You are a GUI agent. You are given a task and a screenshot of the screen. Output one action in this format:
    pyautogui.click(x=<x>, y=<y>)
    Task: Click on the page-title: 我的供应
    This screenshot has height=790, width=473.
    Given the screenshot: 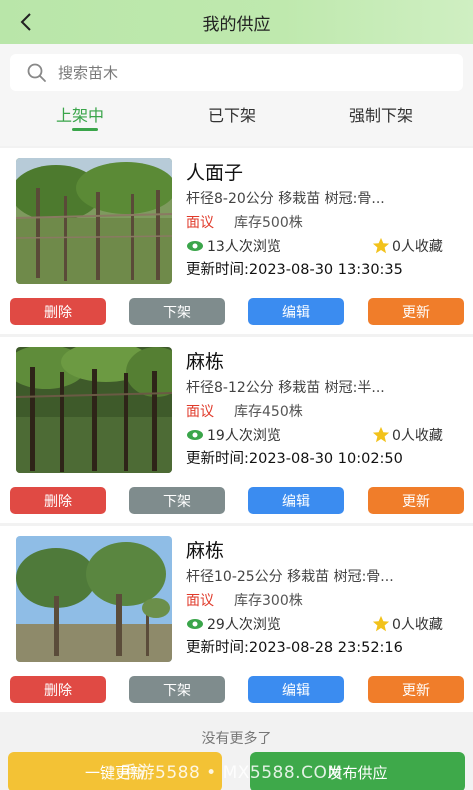 What is the action you would take?
    pyautogui.click(x=236, y=24)
    